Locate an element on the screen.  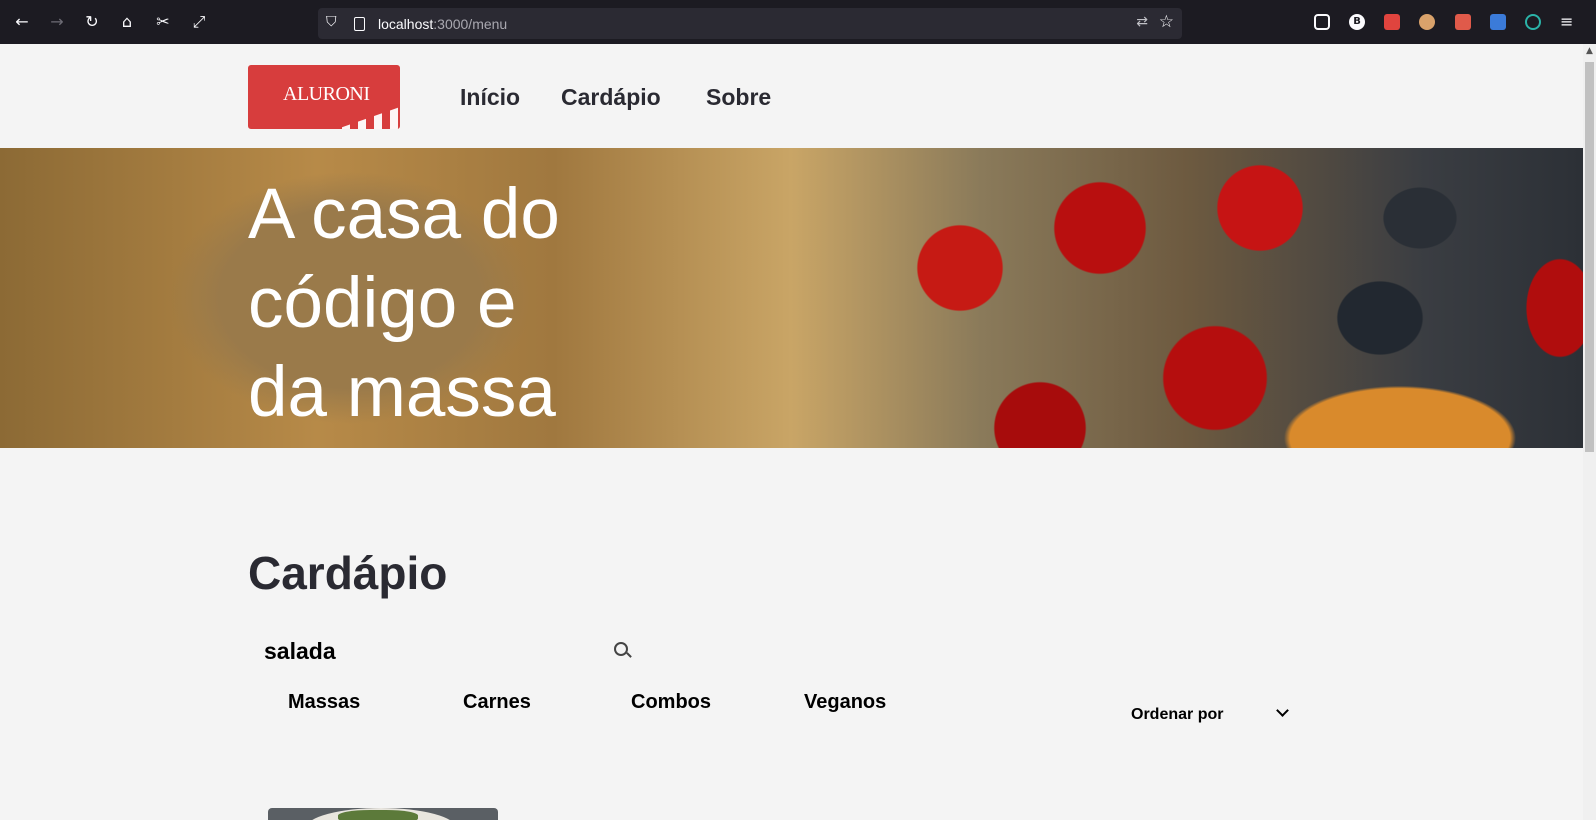
filter-massas: Massas is located at coordinates (324, 702).